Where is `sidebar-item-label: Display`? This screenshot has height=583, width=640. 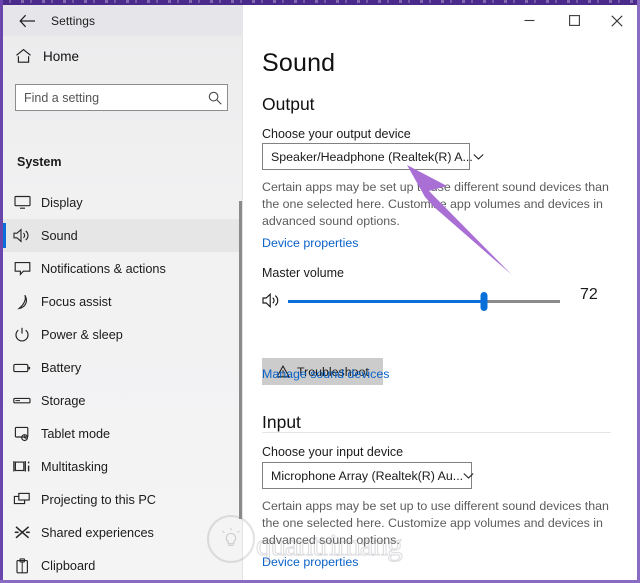
sidebar-item-label: Display is located at coordinates (62, 202).